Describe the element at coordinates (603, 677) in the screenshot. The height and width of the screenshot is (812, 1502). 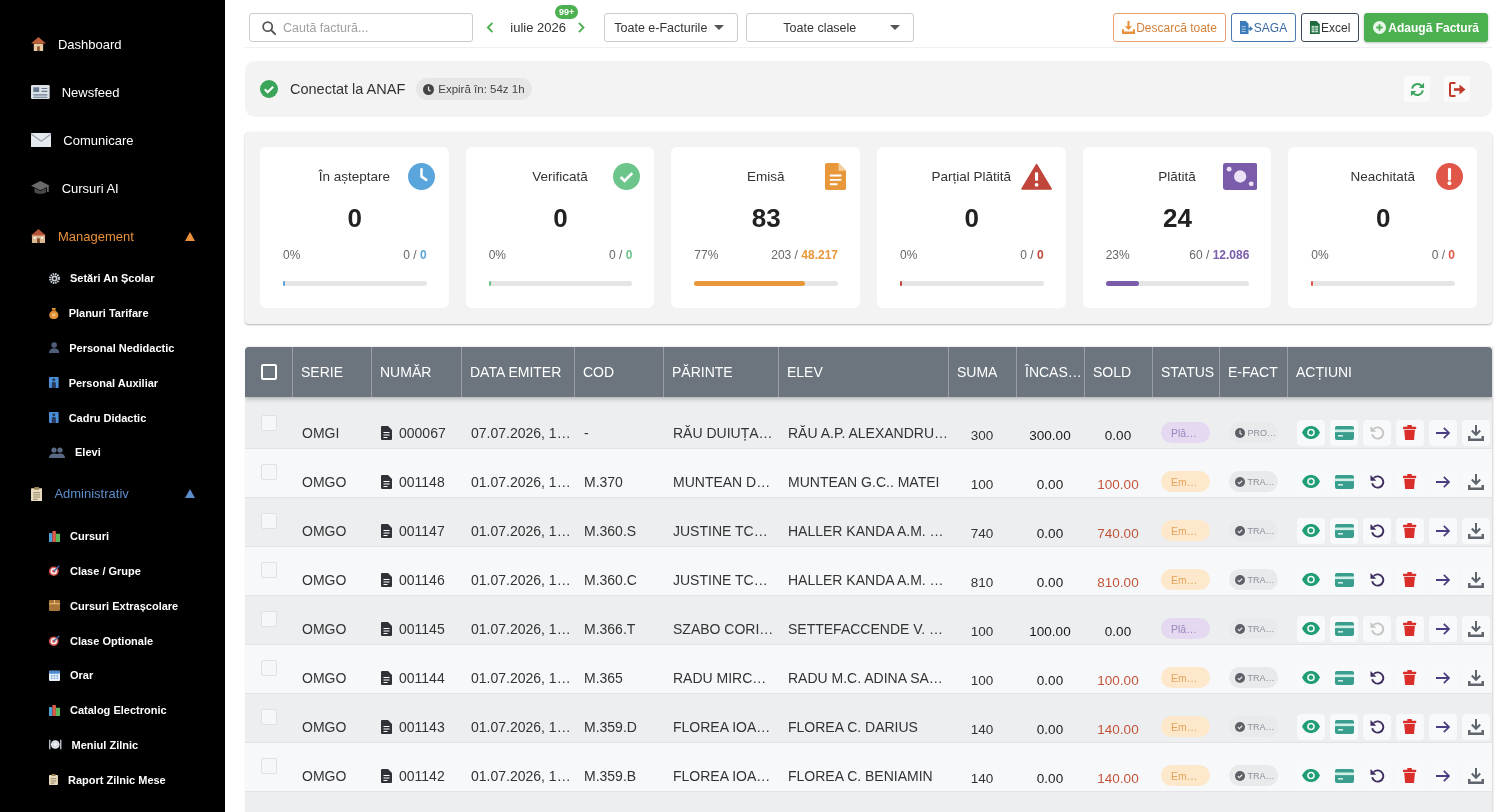
I see `table-cell-text: M.365` at that location.